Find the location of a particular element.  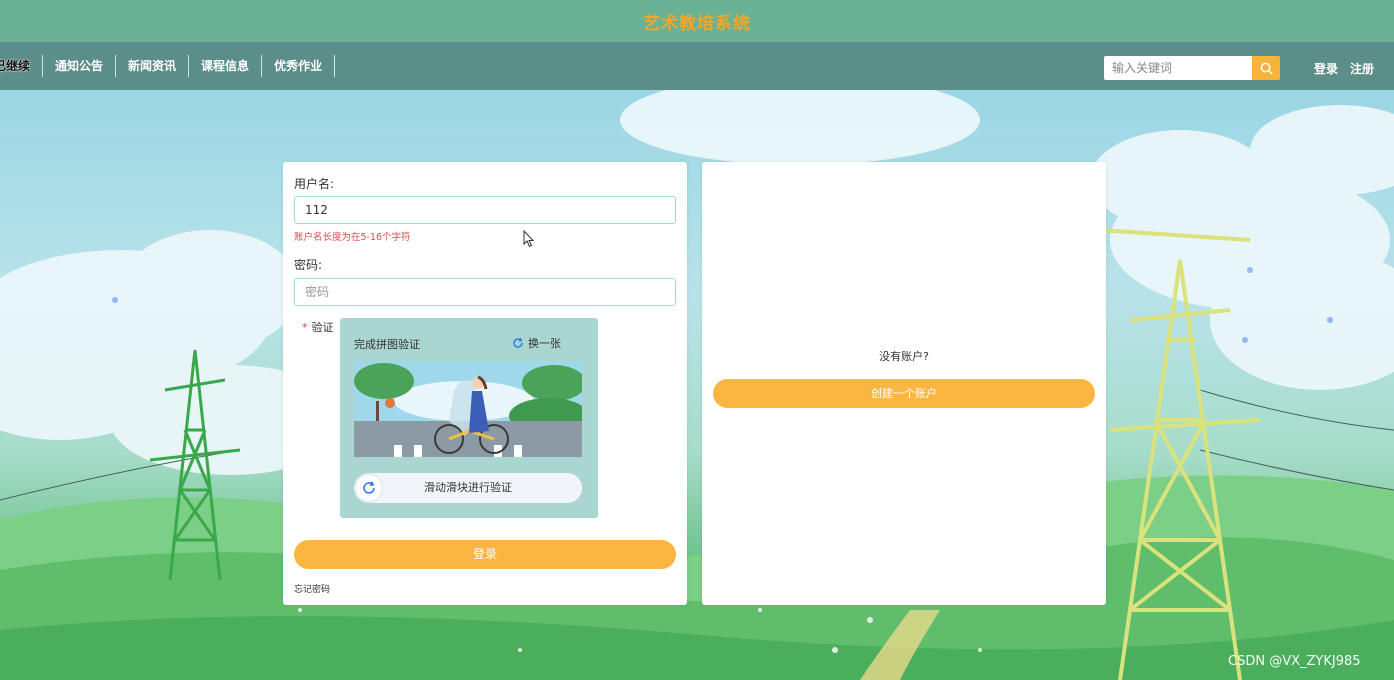

search-icon is located at coordinates (1266, 68).